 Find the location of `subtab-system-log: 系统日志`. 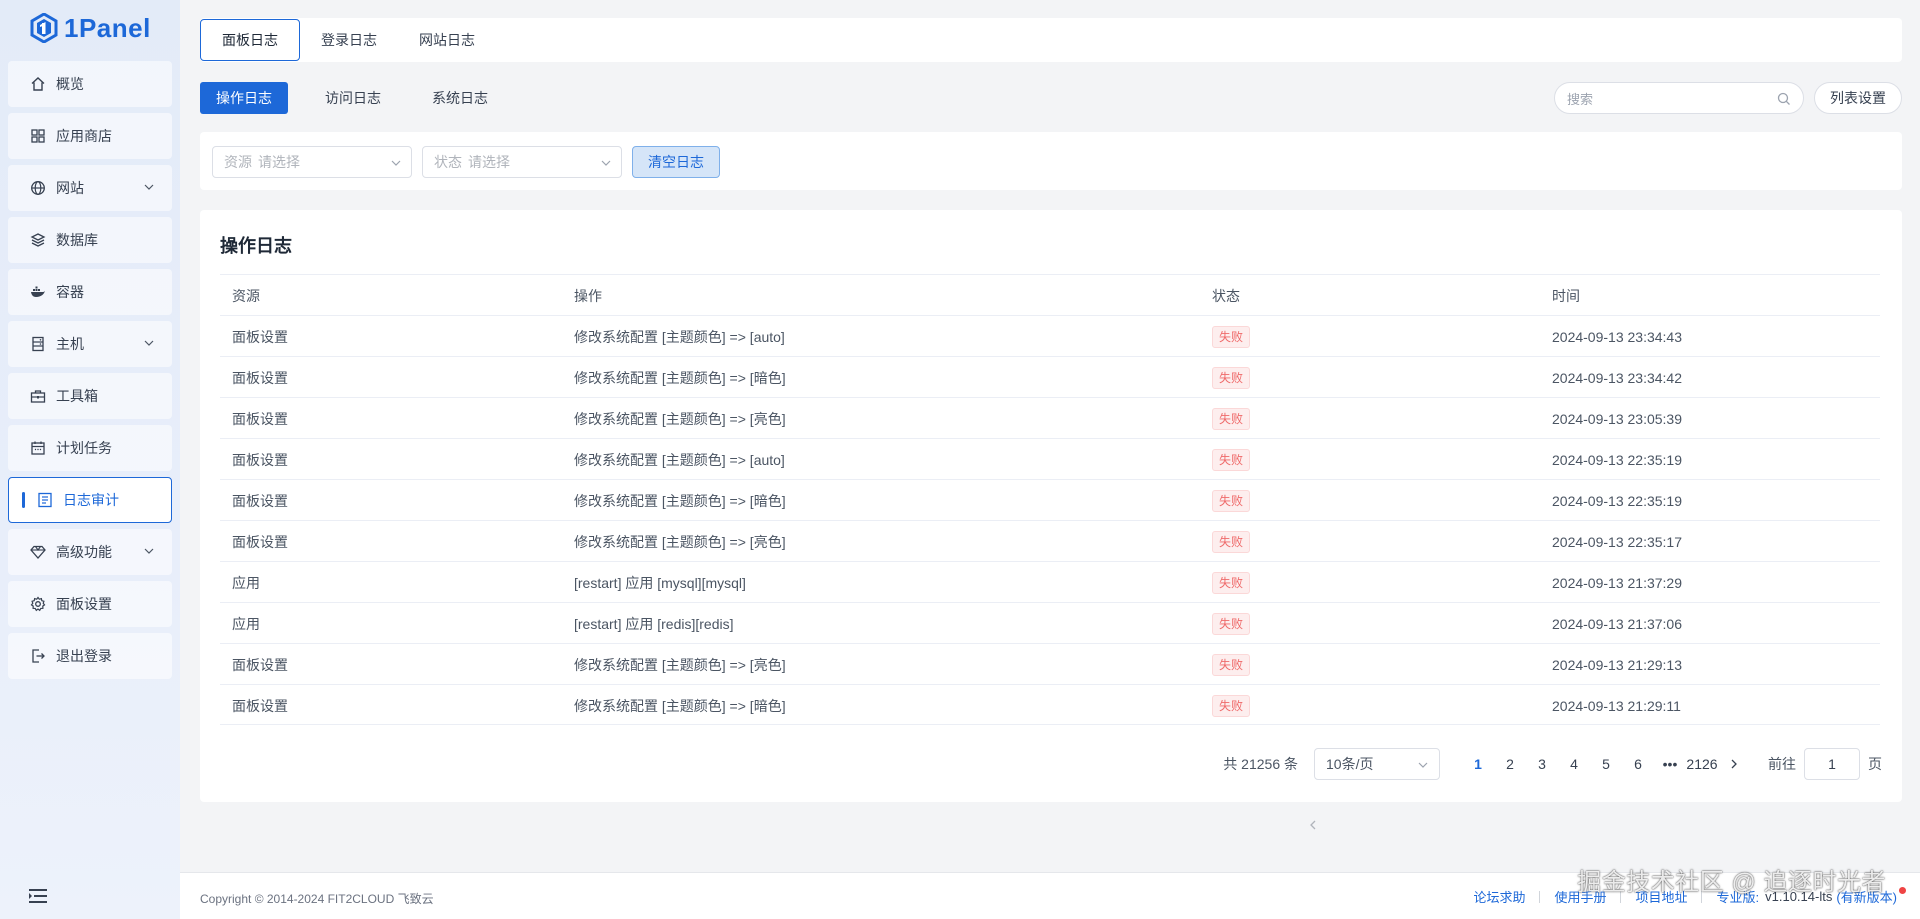

subtab-system-log: 系统日志 is located at coordinates (460, 98).